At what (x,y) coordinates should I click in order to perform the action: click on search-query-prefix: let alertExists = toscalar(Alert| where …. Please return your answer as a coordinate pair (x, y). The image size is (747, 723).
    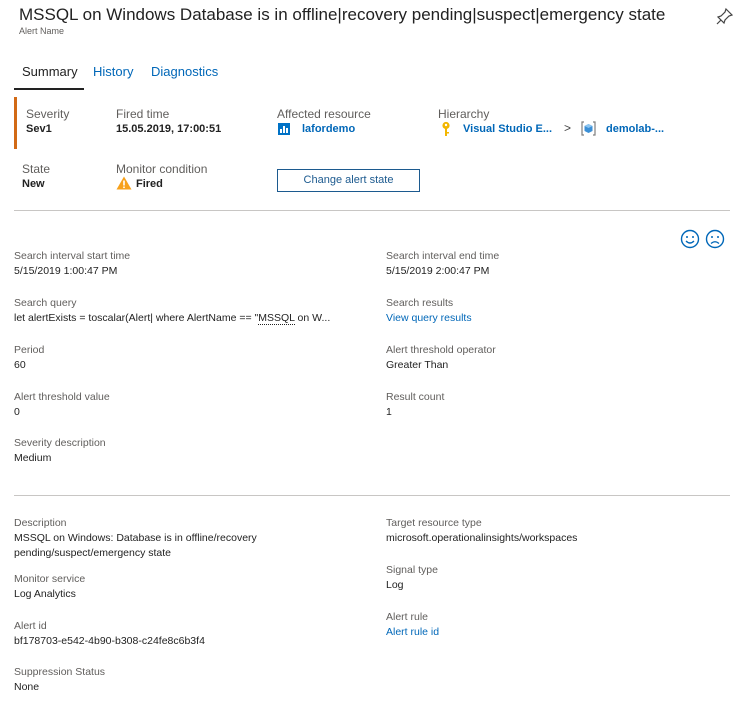
    Looking at the image, I should click on (136, 318).